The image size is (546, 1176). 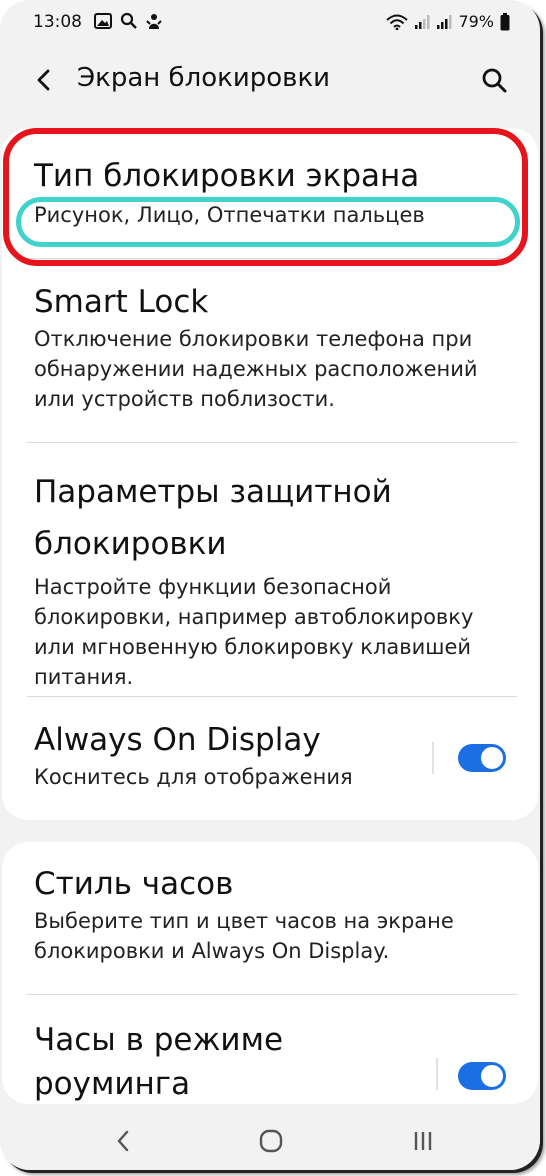 I want to click on always-on-title: Always On Display, so click(x=177, y=740).